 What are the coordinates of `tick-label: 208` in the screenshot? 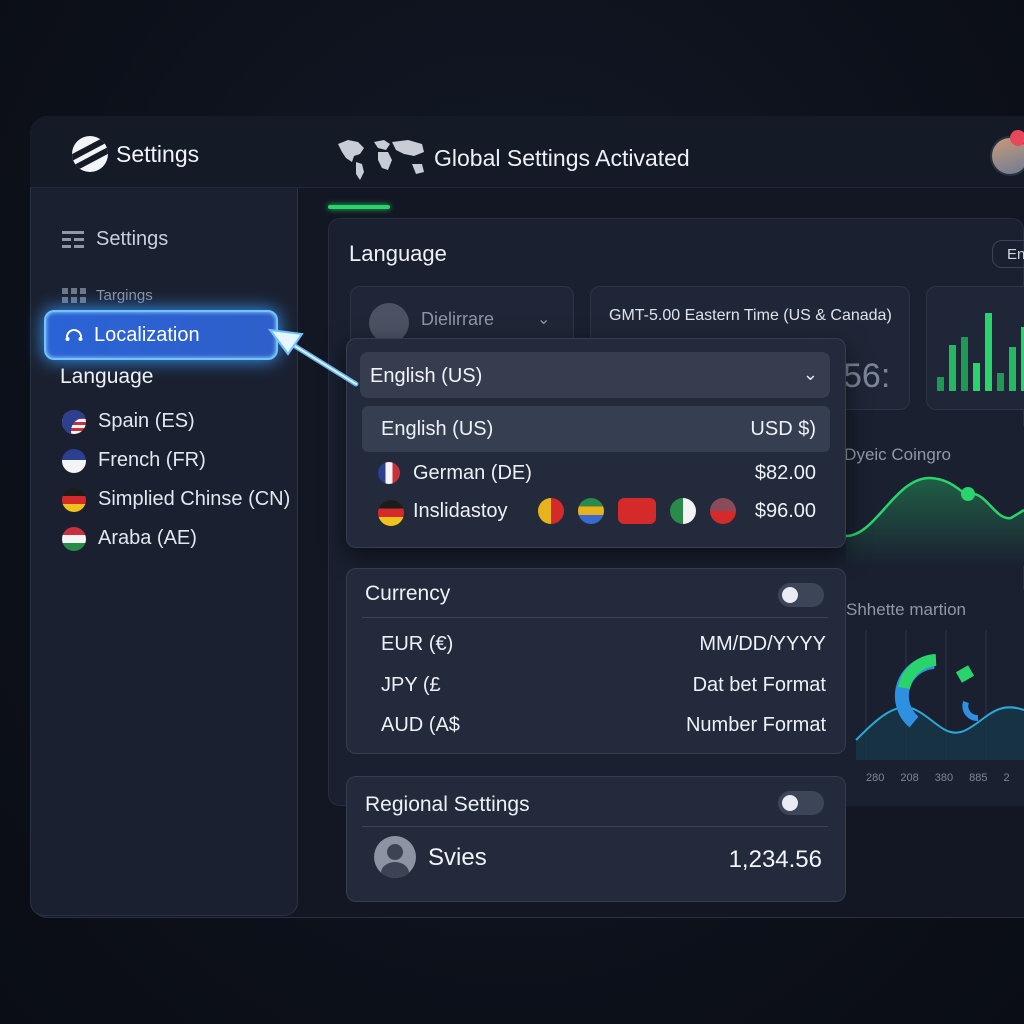 It's located at (909, 778).